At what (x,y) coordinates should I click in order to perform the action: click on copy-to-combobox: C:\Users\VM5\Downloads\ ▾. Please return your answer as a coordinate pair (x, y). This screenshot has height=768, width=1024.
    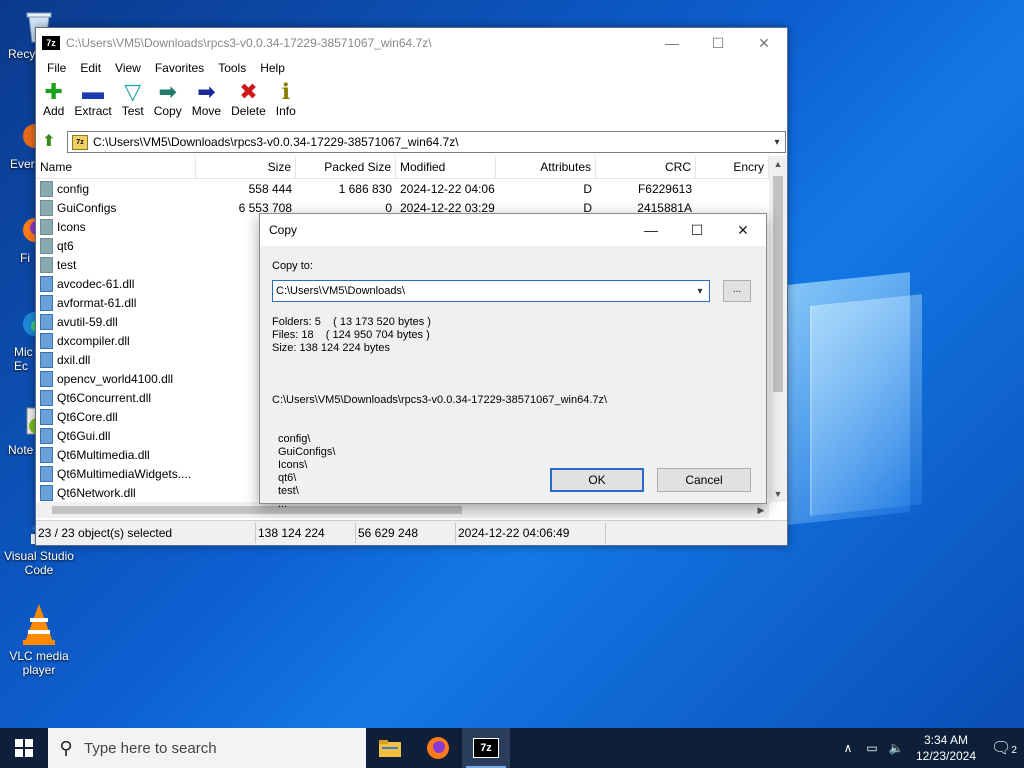
    Looking at the image, I should click on (491, 291).